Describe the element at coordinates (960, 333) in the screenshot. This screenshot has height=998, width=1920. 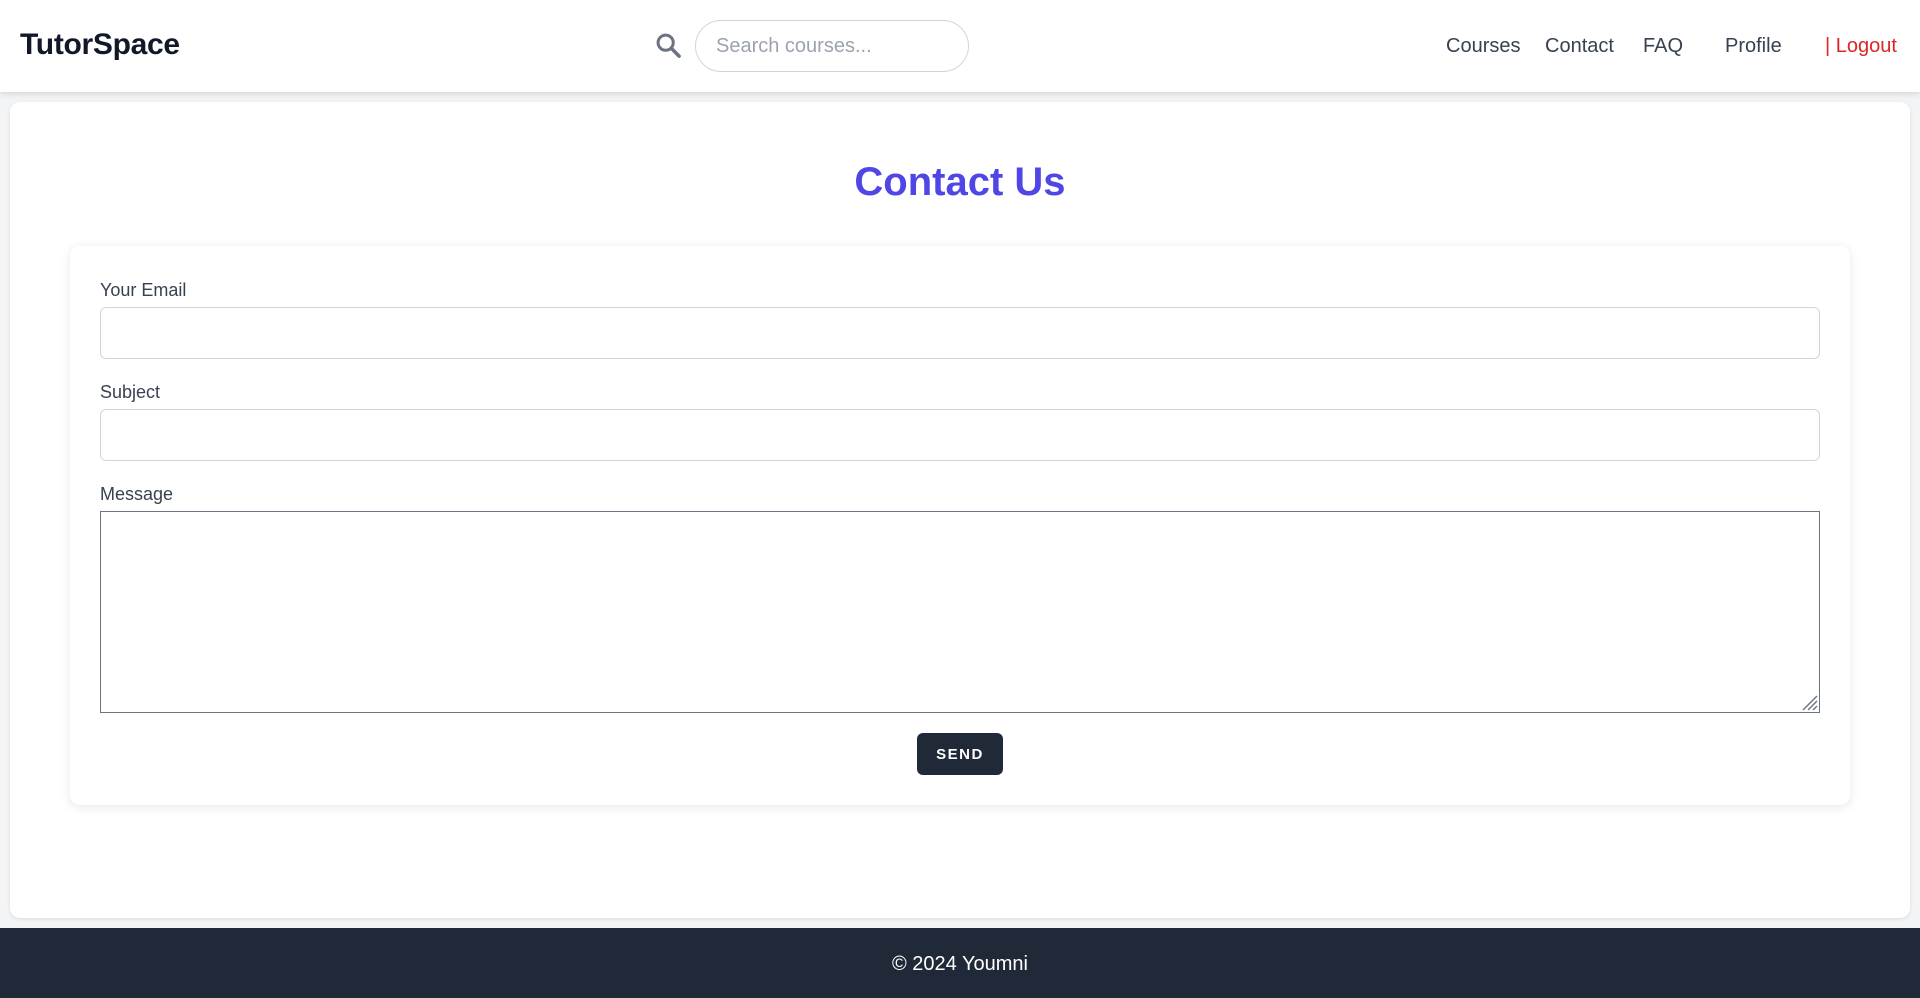
I see `email-field` at that location.